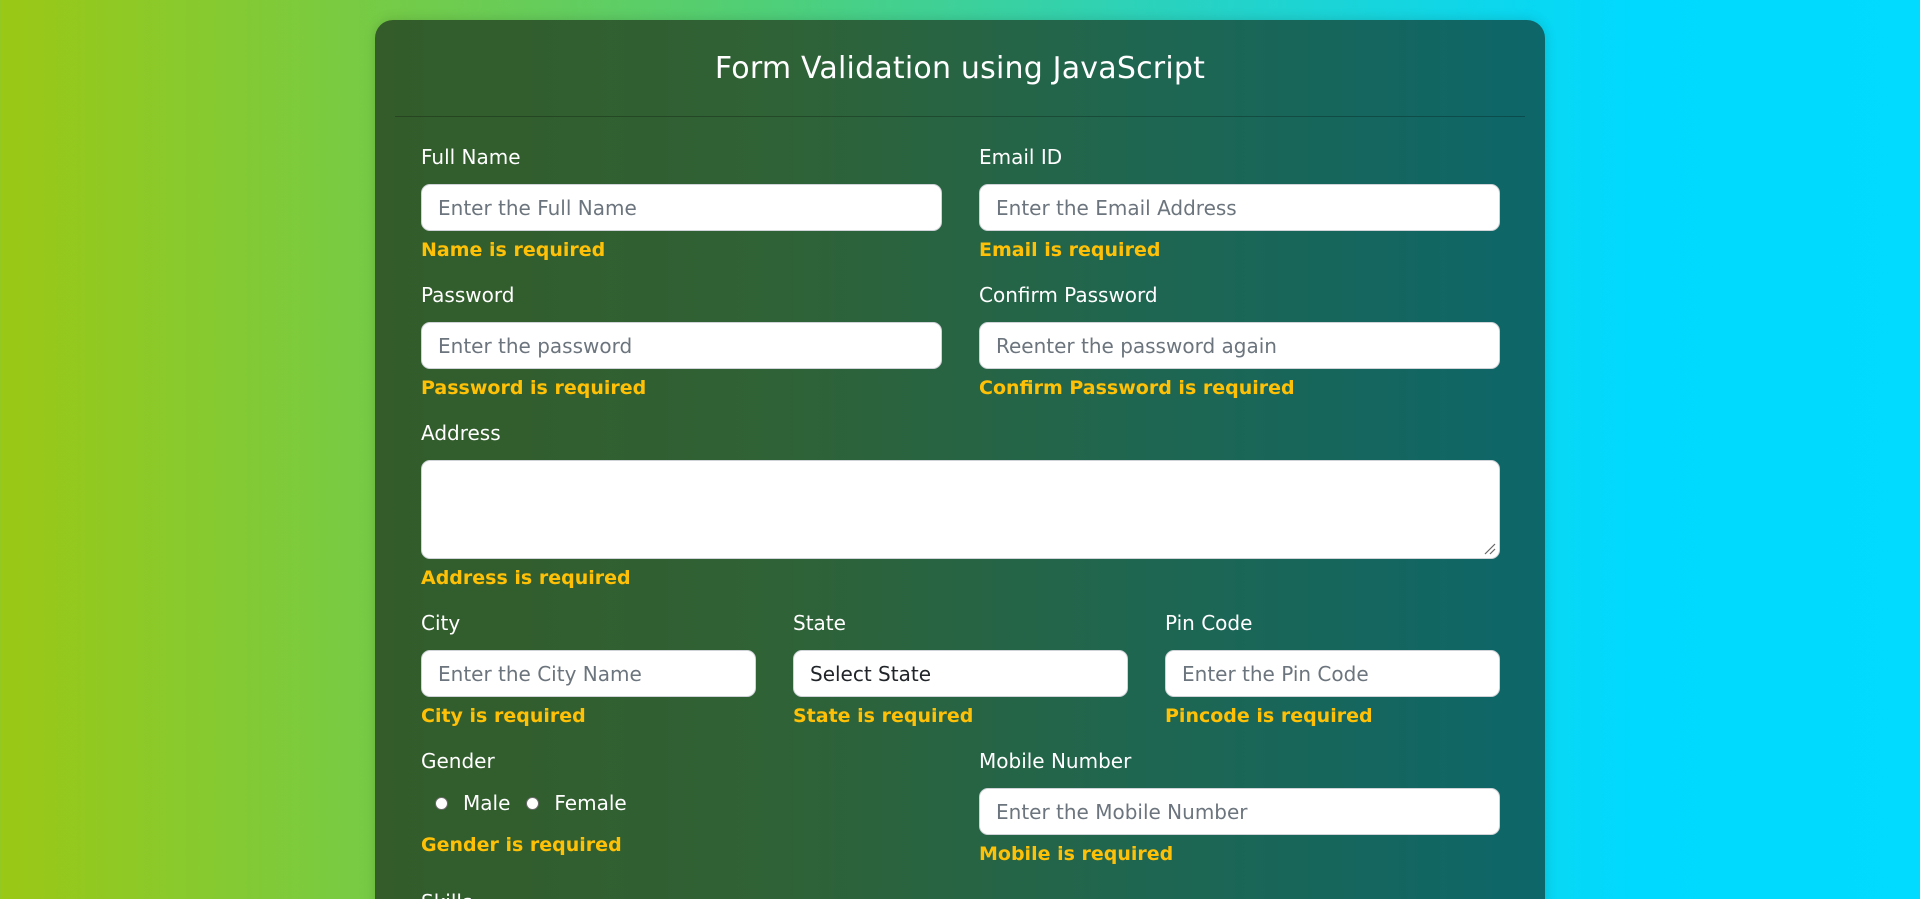 Image resolution: width=1920 pixels, height=899 pixels. What do you see at coordinates (819, 623) in the screenshot?
I see `state-label: State` at bounding box center [819, 623].